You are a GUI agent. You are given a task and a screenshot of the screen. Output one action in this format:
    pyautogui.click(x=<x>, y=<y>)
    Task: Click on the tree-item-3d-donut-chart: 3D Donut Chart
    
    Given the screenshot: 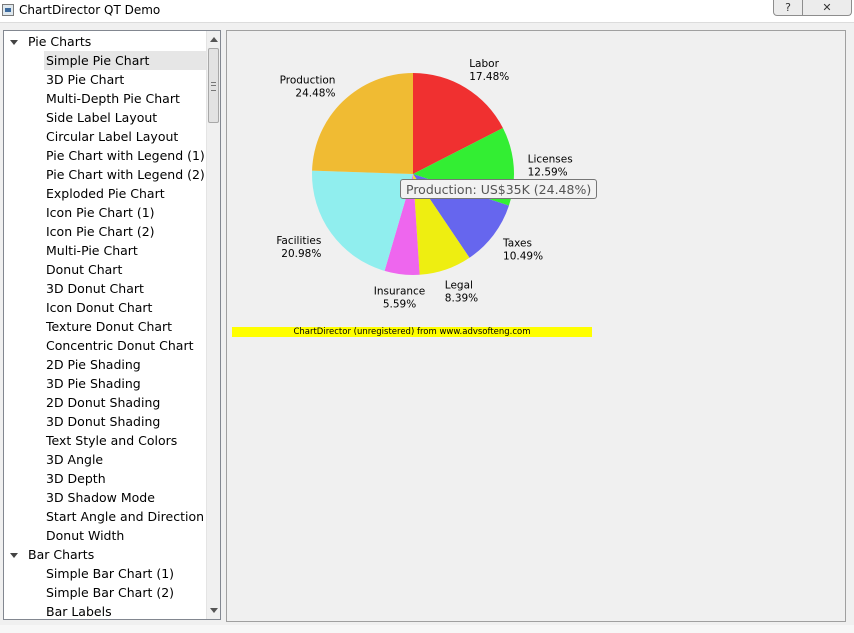 What is the action you would take?
    pyautogui.click(x=95, y=288)
    